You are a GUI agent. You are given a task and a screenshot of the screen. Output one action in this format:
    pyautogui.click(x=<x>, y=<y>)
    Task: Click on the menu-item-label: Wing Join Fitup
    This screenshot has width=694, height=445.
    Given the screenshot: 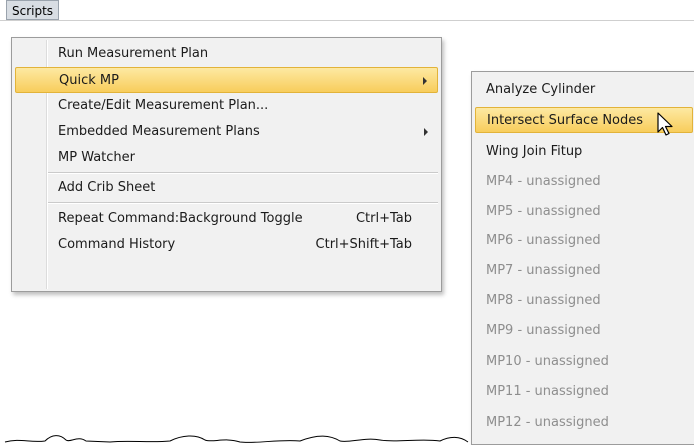 What is the action you would take?
    pyautogui.click(x=534, y=151)
    